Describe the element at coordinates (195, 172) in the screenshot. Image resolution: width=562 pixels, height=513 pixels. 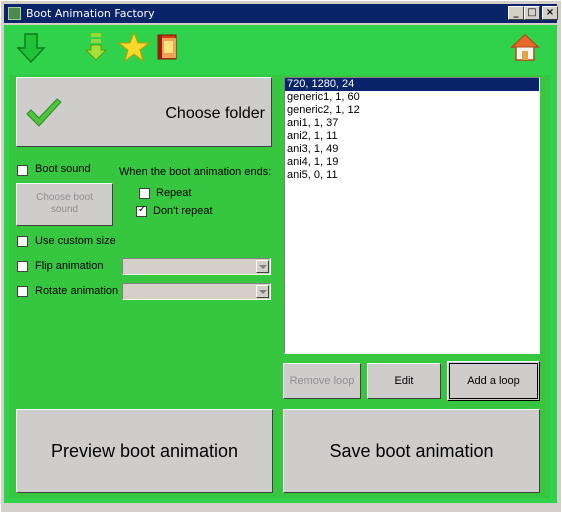
I see `ends-heading: When the boot animation ends:` at that location.